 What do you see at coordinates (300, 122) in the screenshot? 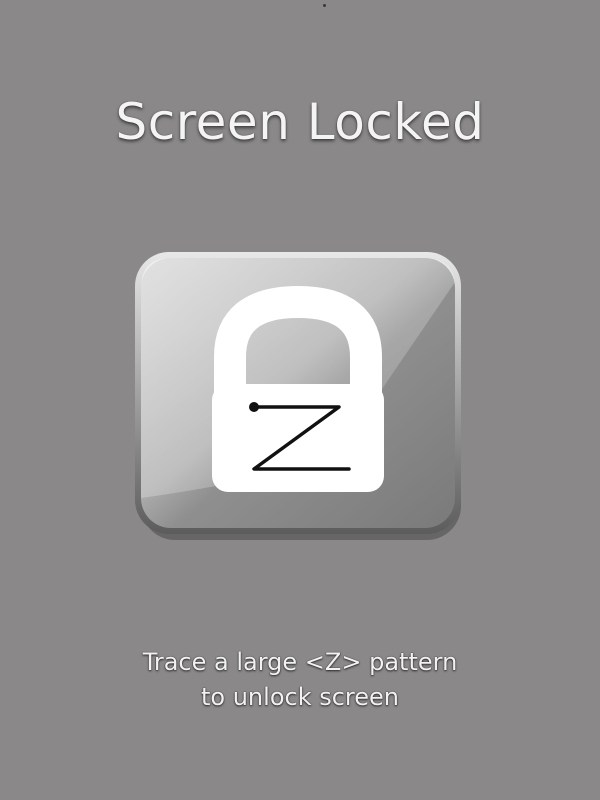
I see `page-title: Screen Locked` at bounding box center [300, 122].